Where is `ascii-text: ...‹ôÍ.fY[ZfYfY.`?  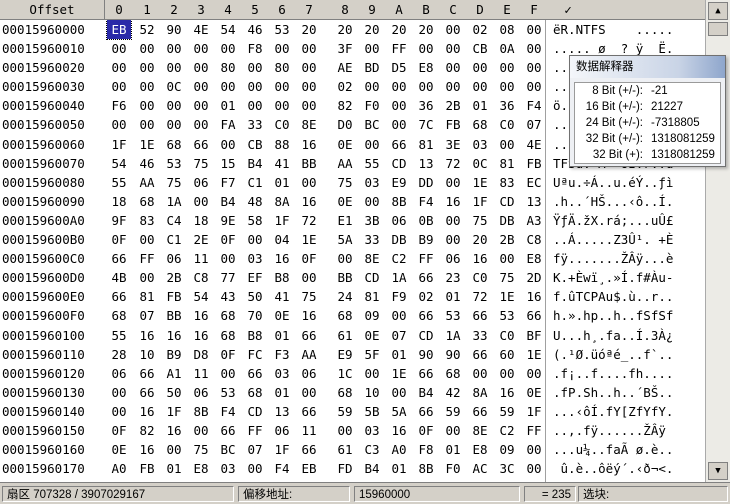
ascii-text: ...‹ôÍ.fY[ZfYfY. is located at coordinates (613, 411).